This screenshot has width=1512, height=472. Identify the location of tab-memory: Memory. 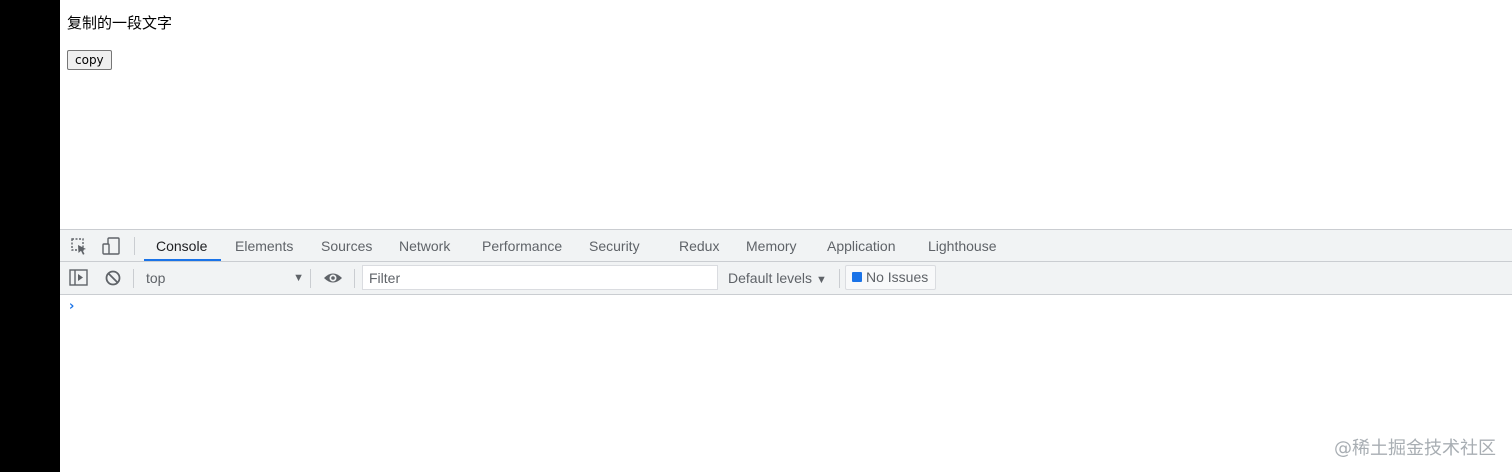
(771, 245).